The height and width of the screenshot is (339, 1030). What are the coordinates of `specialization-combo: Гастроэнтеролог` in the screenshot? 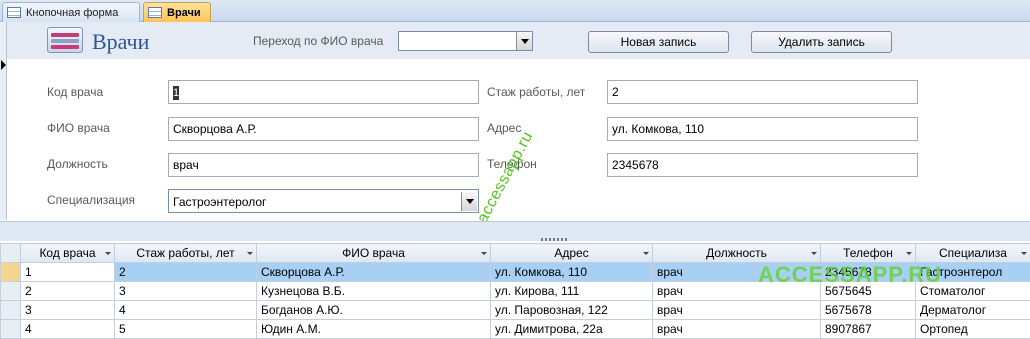 It's located at (323, 201).